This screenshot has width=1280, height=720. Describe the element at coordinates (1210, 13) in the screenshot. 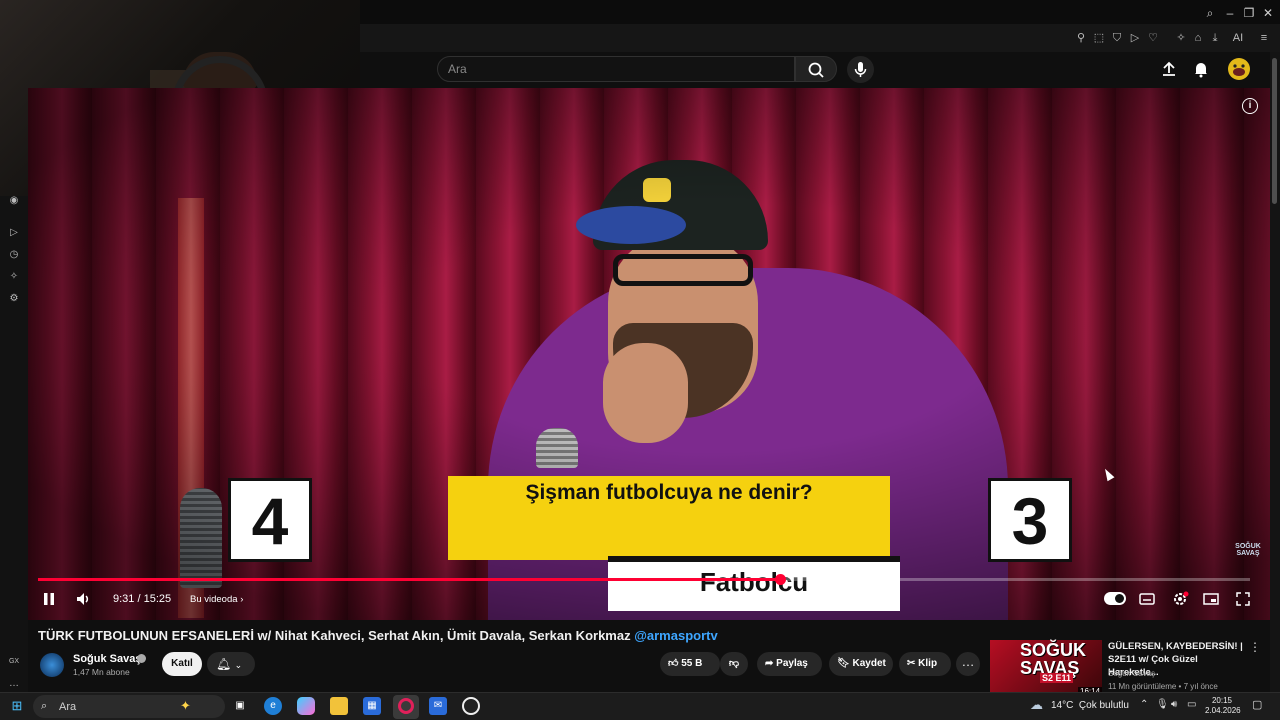

I see `browser-search-icon: ⌕` at that location.